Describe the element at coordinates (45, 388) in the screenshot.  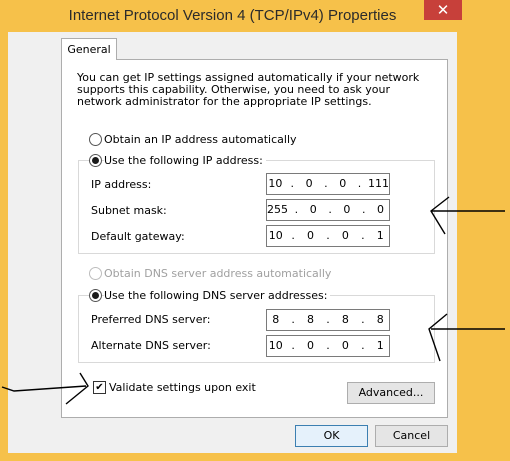
I see `arrow-pointing-validate` at that location.